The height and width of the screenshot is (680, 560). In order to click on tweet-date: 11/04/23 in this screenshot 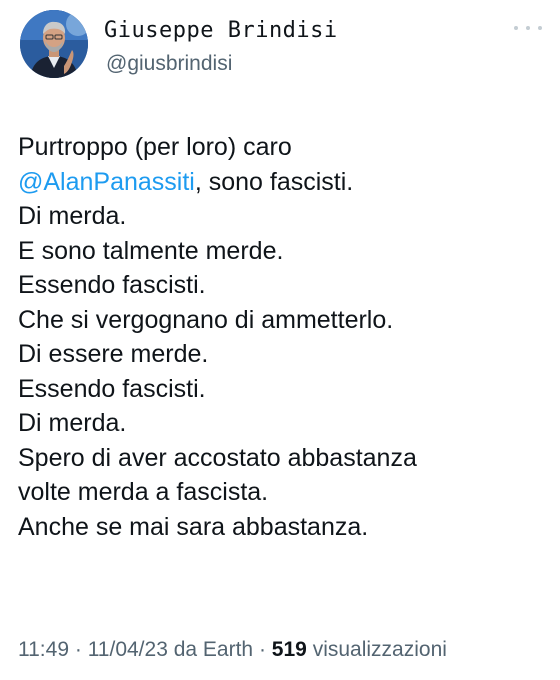, I will do `click(128, 649)`.